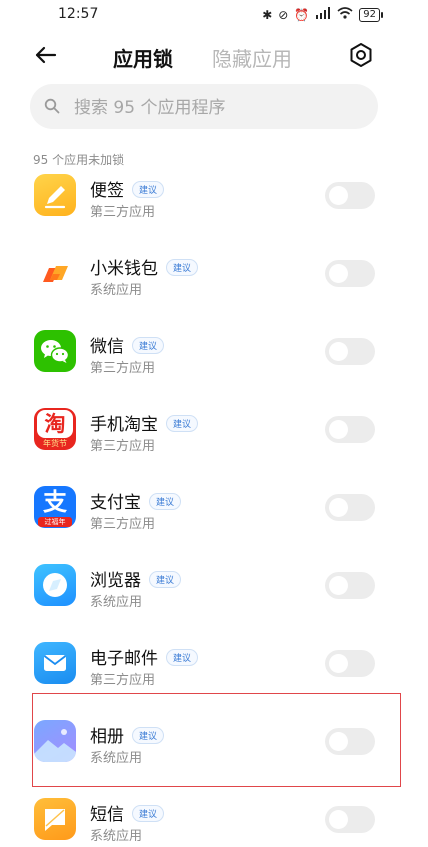 The image size is (428, 847). I want to click on mi-wallet-icon, so click(55, 273).